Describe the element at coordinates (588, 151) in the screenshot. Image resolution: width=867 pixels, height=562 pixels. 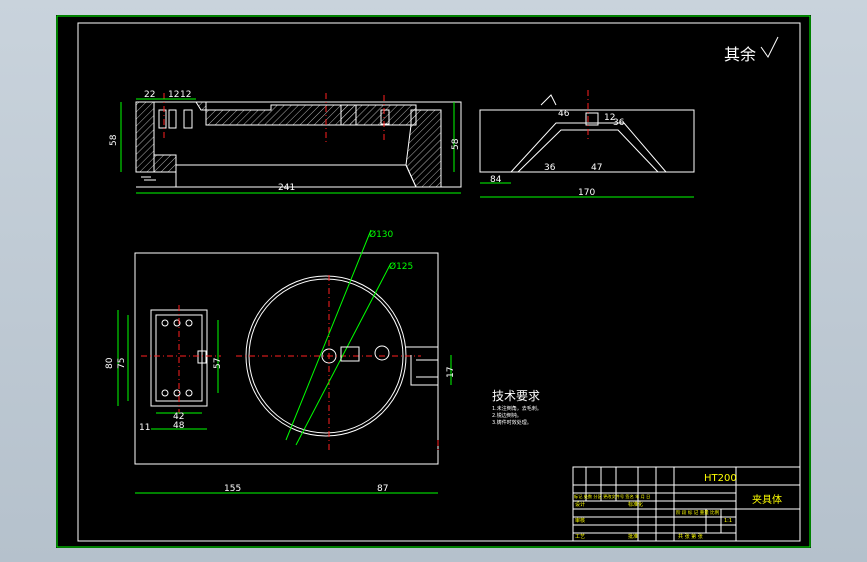
I see `end-v-groove-inner` at that location.